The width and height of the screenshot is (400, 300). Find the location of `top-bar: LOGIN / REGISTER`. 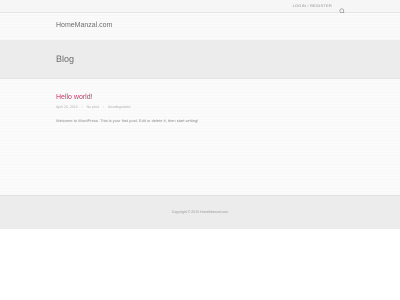

top-bar: LOGIN / REGISTER is located at coordinates (200, 7).